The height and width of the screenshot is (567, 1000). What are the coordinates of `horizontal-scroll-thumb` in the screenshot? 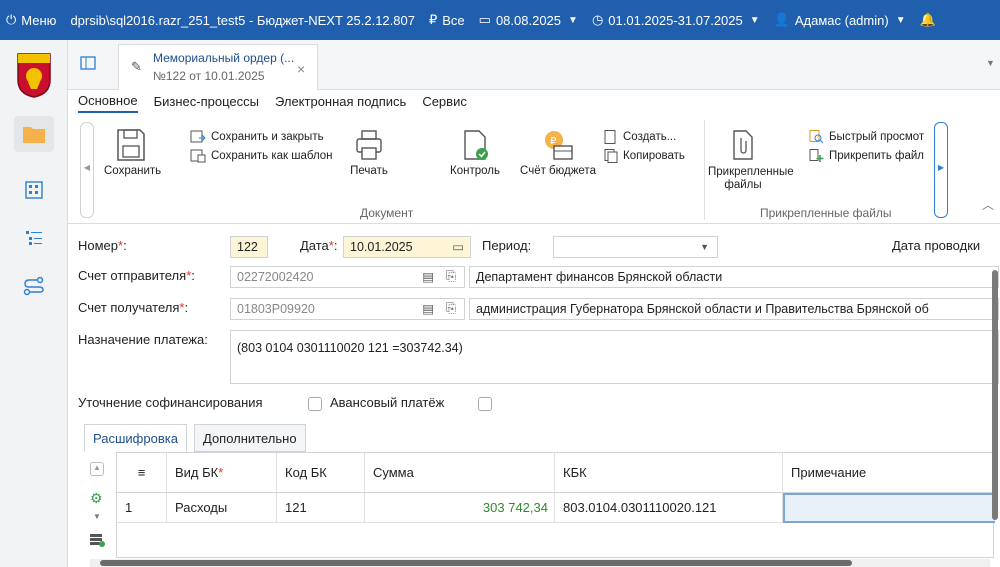 It's located at (476, 563).